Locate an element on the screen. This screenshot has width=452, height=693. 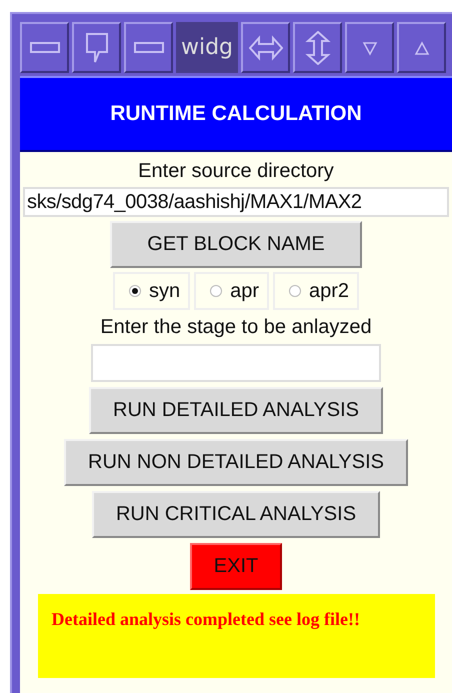
radio-option: apr is located at coordinates (231, 291).